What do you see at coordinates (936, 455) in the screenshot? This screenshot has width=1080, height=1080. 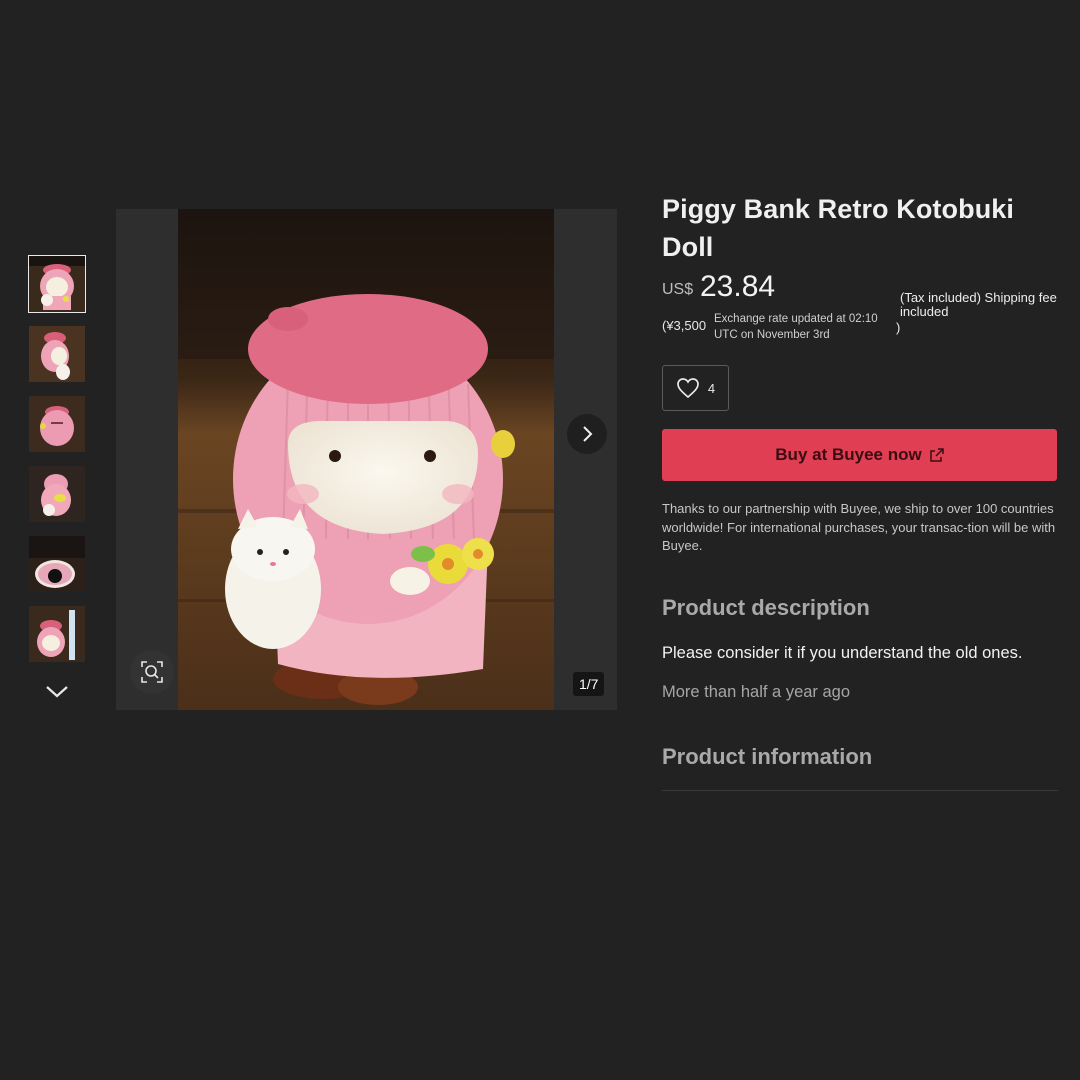 I see `external-link-icon` at bounding box center [936, 455].